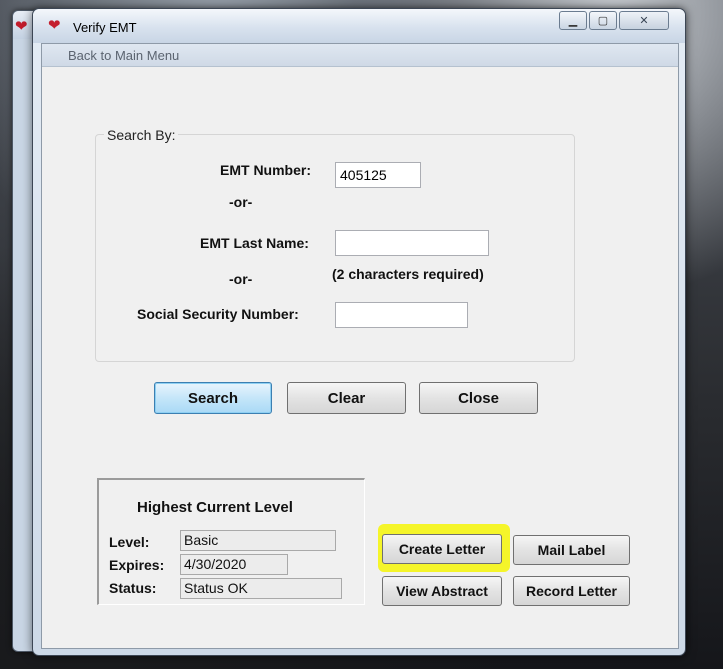 The image size is (723, 669). Describe the element at coordinates (234, 564) in the screenshot. I see `expires-value: 4/30/2020` at that location.